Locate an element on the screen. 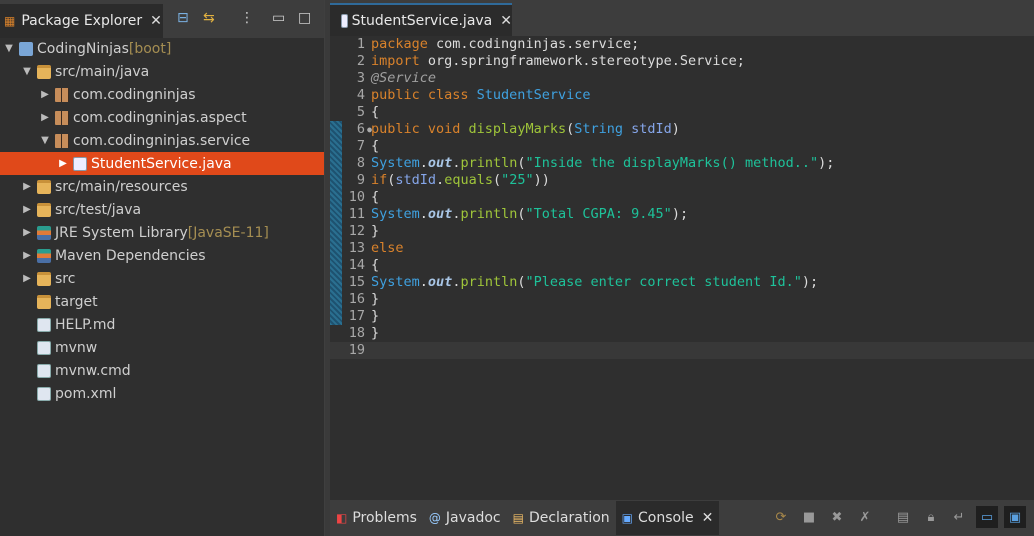 The image size is (1034, 536). tree-item-label: src/main/resources is located at coordinates (121, 186).